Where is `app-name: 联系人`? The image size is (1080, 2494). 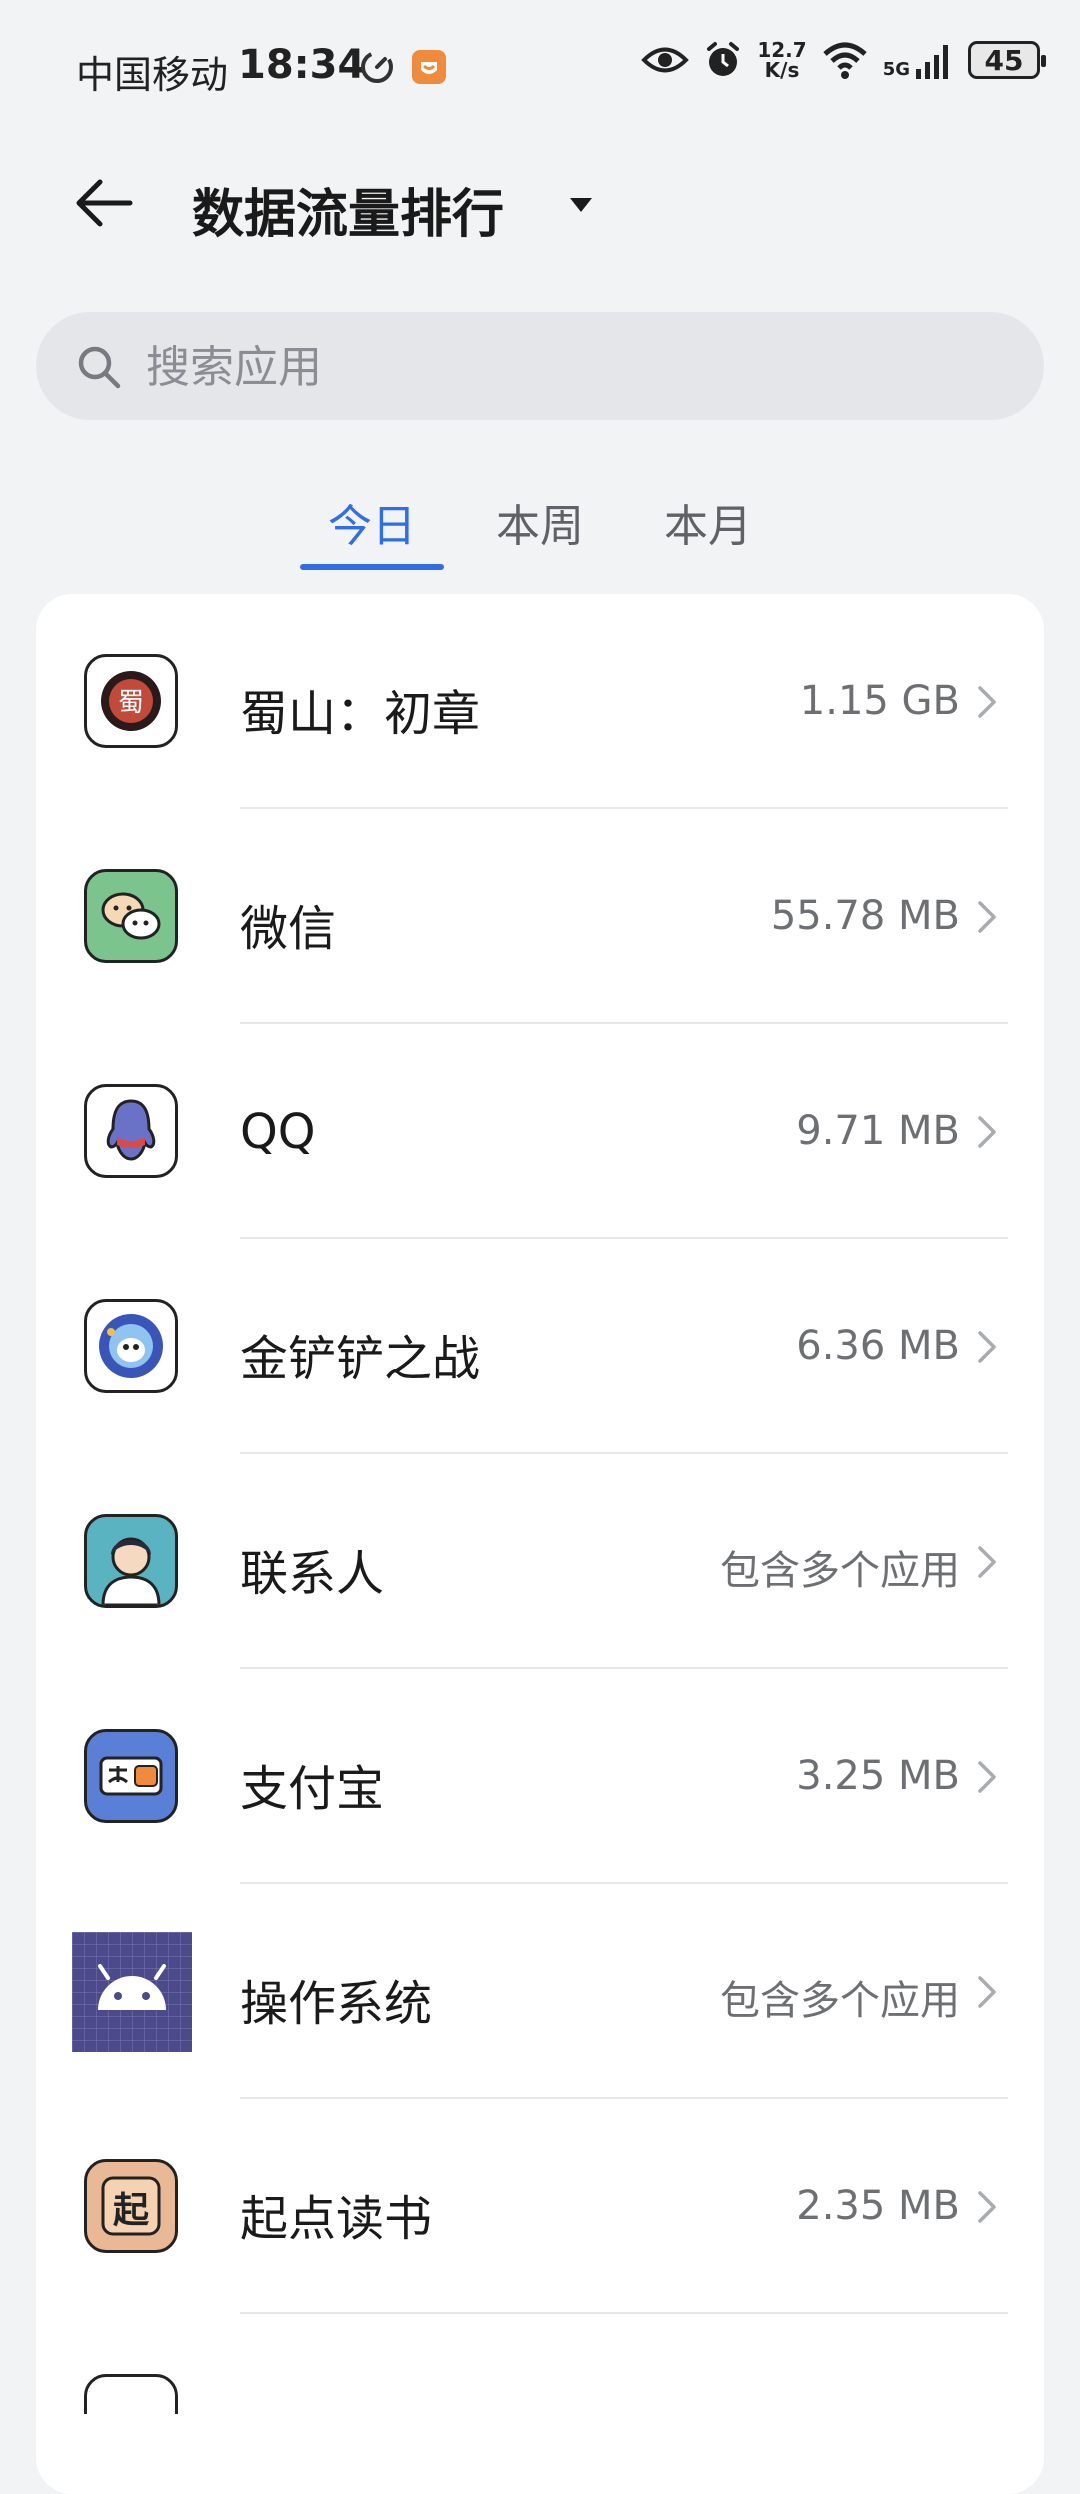
app-name: 联系人 is located at coordinates (312, 1574).